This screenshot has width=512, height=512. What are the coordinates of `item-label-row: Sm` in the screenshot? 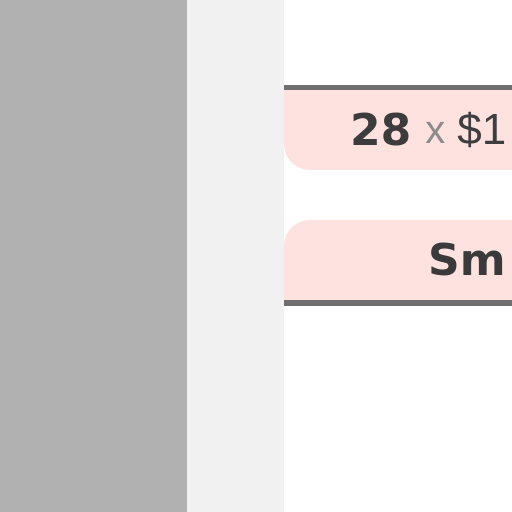 It's located at (398, 260).